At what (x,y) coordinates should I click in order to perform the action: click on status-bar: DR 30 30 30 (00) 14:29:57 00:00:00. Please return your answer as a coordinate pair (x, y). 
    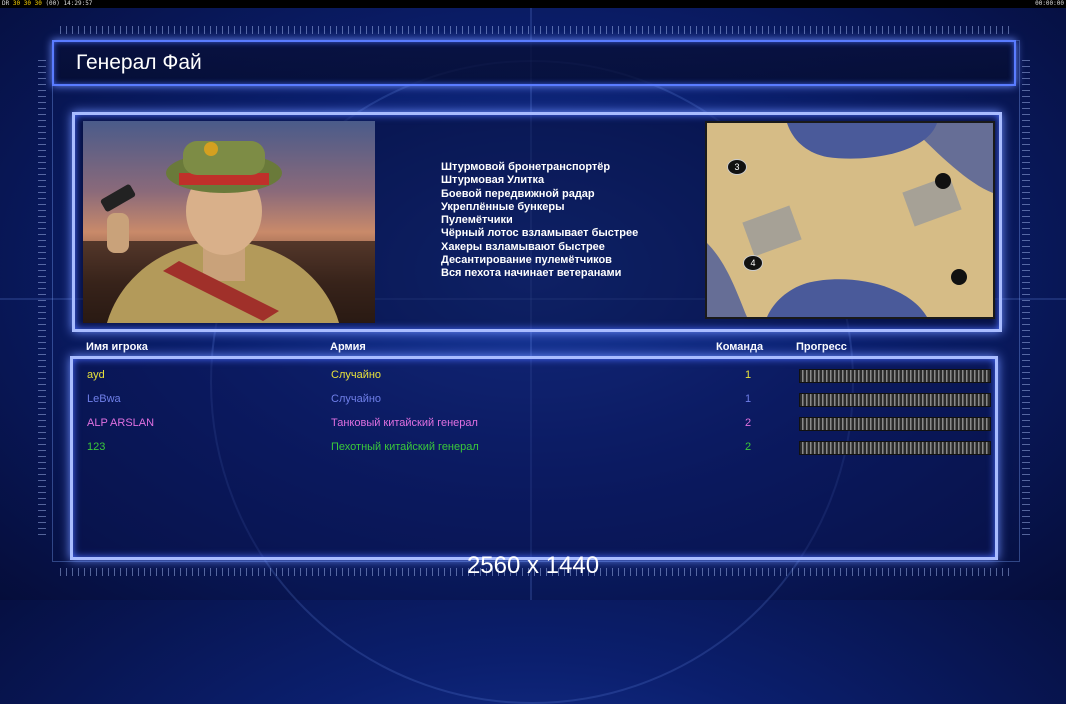
    Looking at the image, I should click on (533, 4).